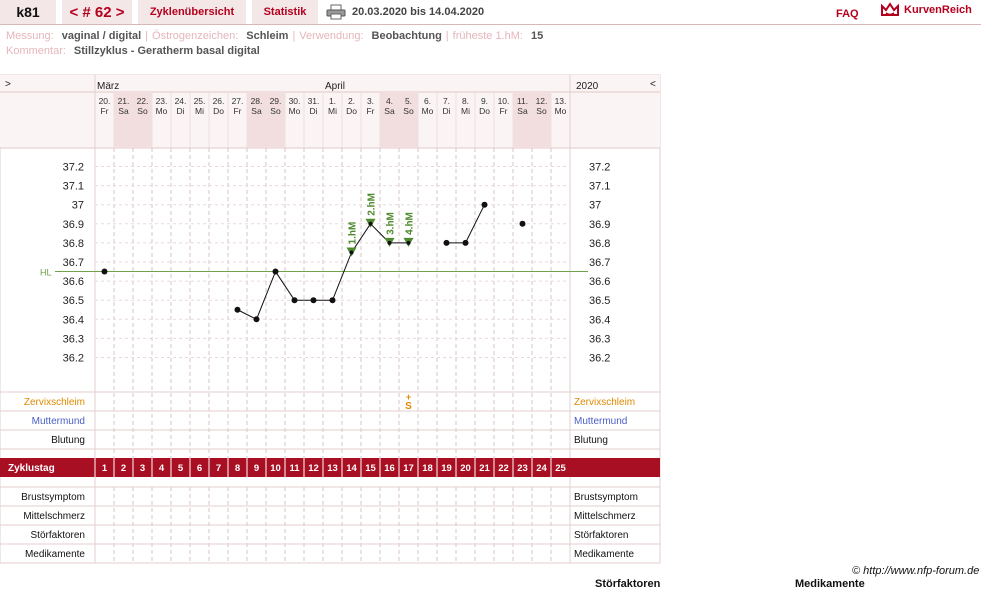 The width and height of the screenshot is (981, 590). Describe the element at coordinates (105, 101) in the screenshot. I see `day-number-label: 20.` at that location.